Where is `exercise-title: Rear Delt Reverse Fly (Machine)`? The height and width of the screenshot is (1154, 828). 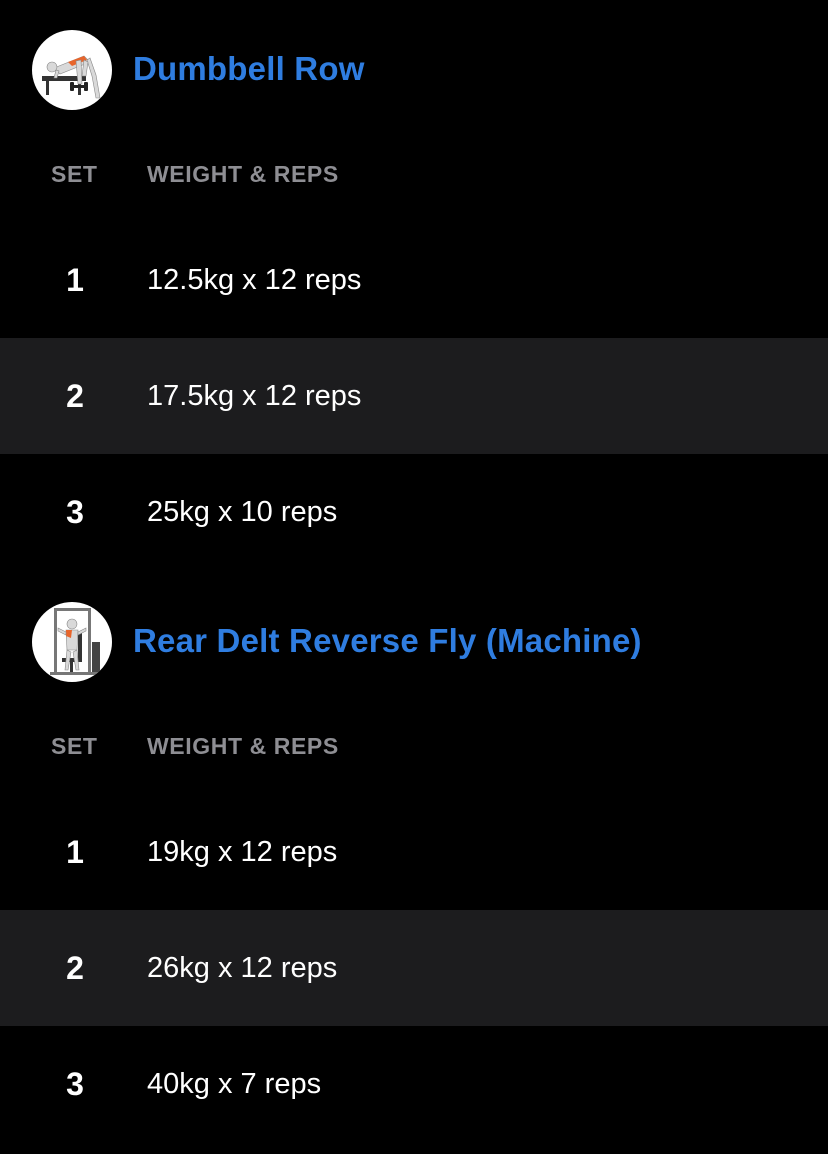 exercise-title: Rear Delt Reverse Fly (Machine) is located at coordinates (387, 641).